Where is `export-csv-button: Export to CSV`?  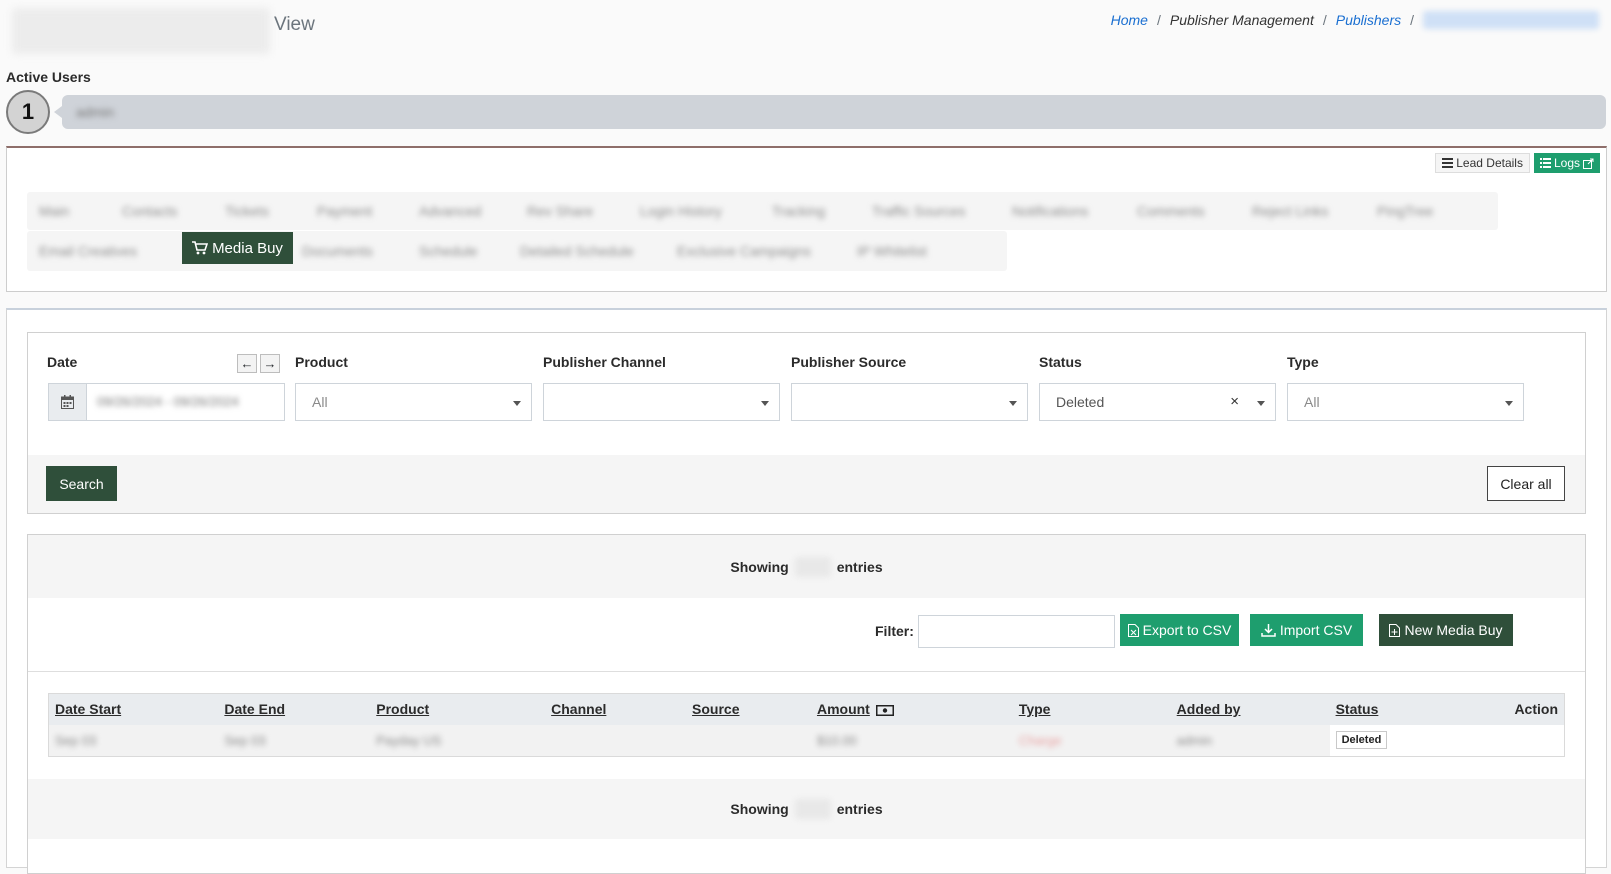 export-csv-button: Export to CSV is located at coordinates (1179, 630).